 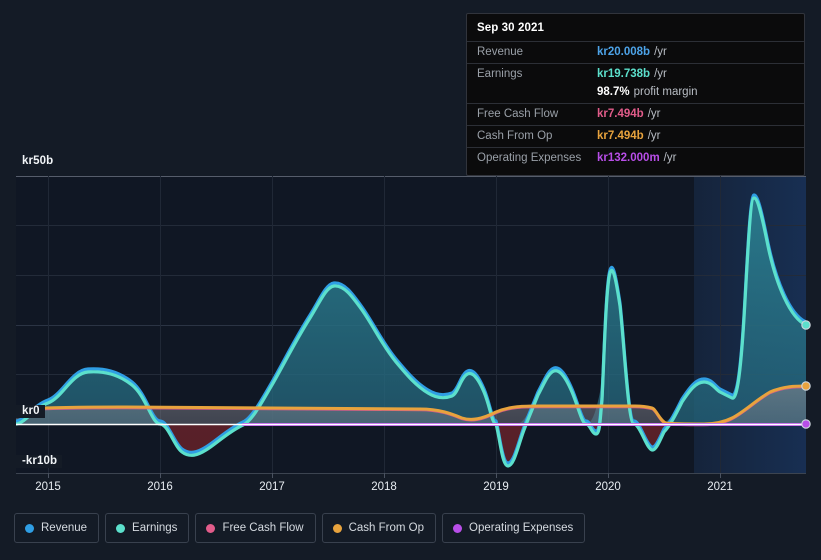 What do you see at coordinates (121, 528) in the screenshot?
I see `earnings-color-dot` at bounding box center [121, 528].